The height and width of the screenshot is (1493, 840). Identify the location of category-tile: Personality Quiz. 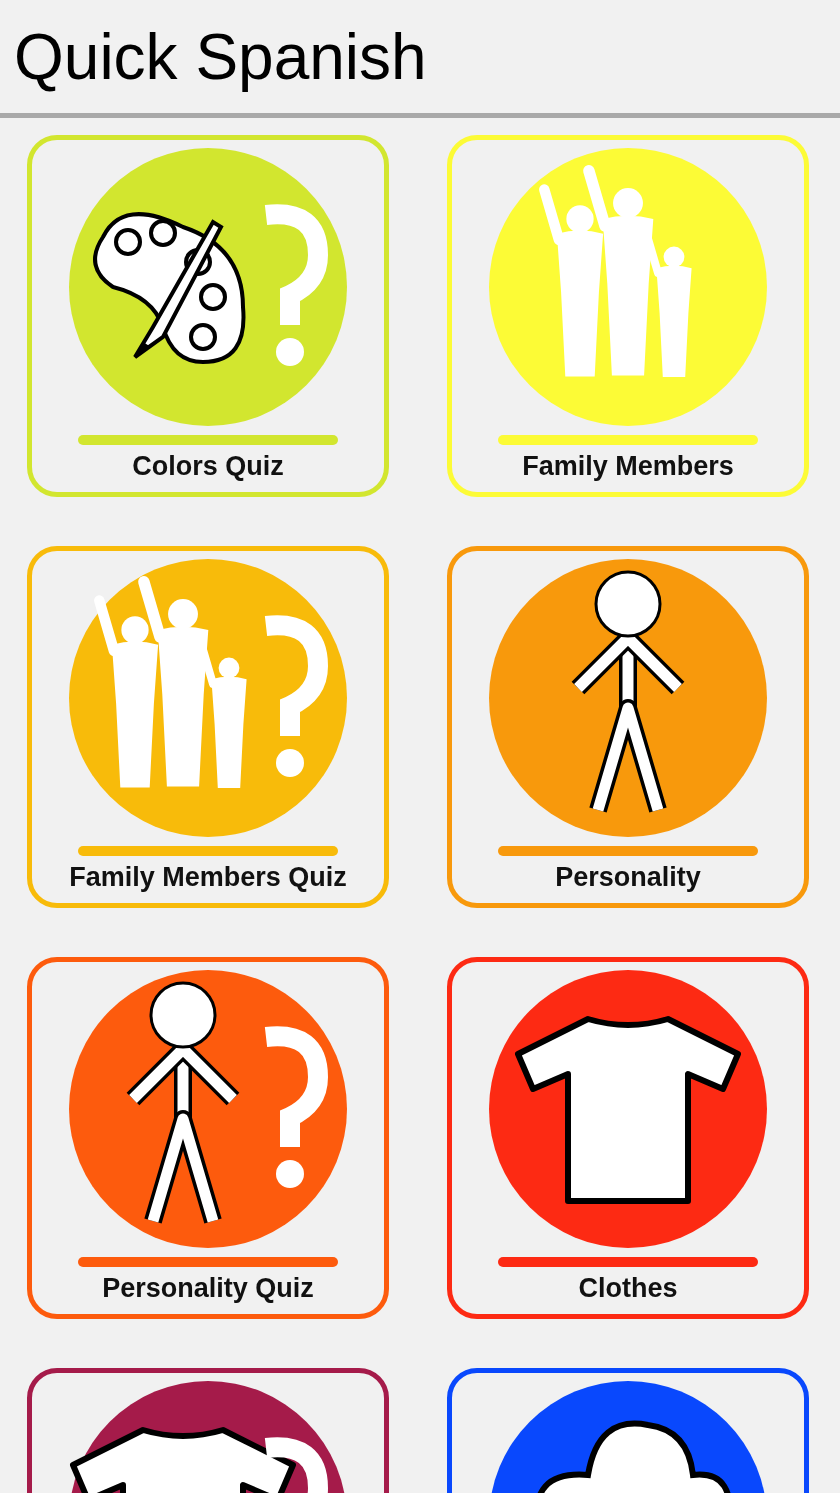
(208, 1138).